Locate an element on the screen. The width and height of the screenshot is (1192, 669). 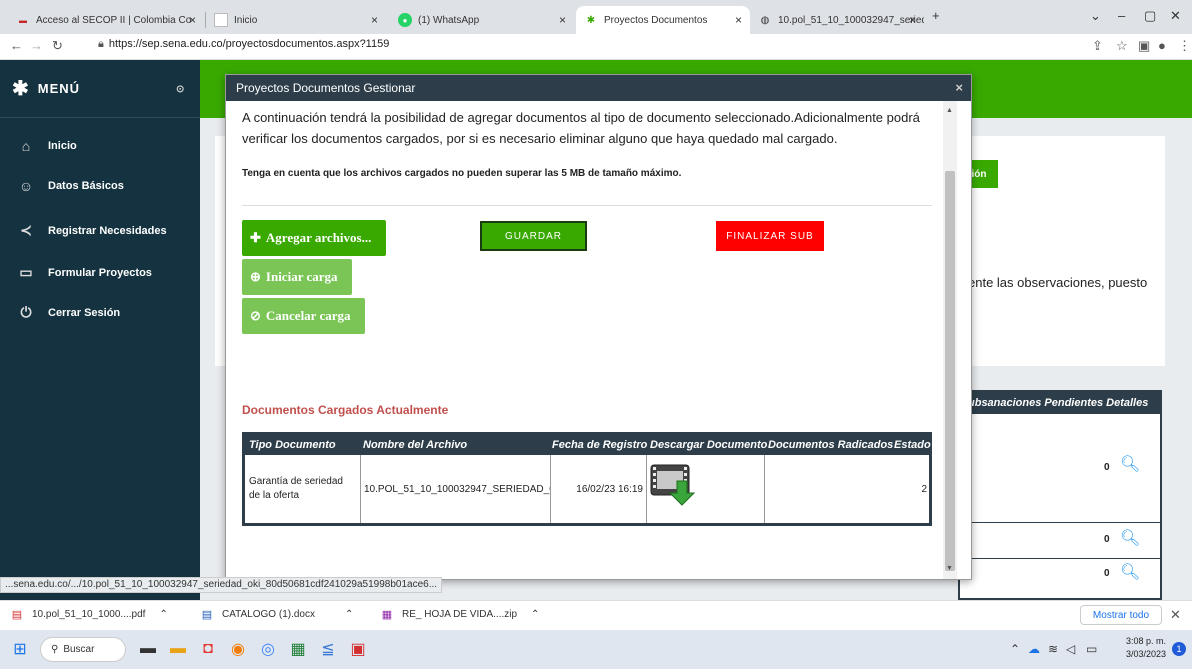
uploaded-docs-title: Documentos Cargados Actualmente is located at coordinates (345, 410).